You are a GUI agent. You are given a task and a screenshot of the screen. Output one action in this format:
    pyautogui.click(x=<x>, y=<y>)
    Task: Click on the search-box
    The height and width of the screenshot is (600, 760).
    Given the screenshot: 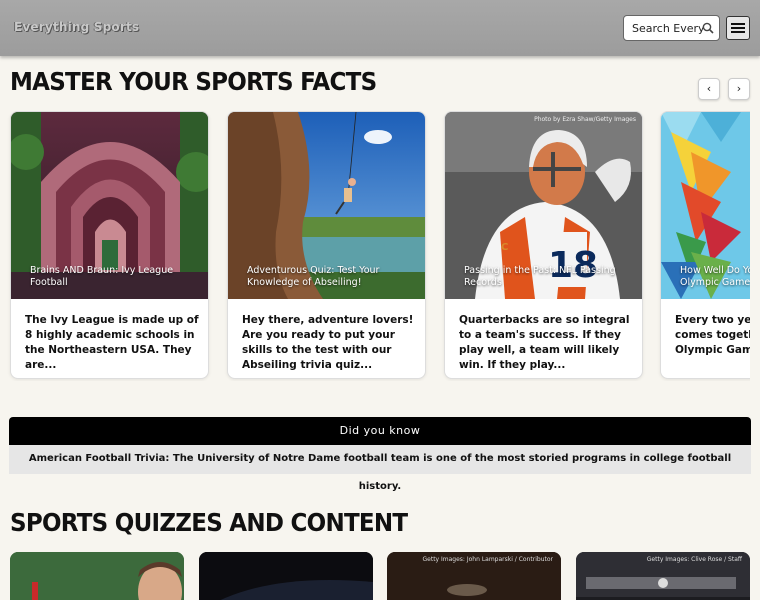 What is the action you would take?
    pyautogui.click(x=671, y=28)
    